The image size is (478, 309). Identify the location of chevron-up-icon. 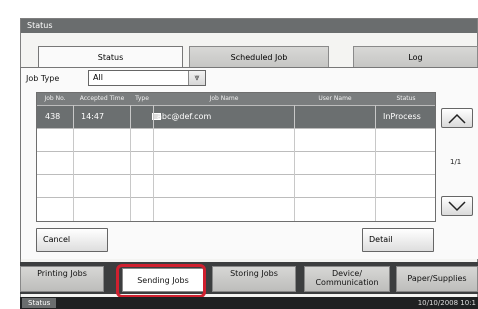
(457, 118).